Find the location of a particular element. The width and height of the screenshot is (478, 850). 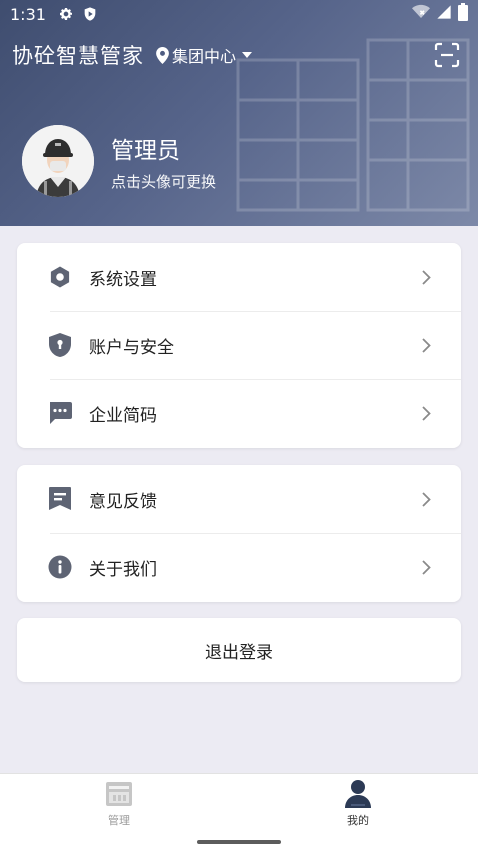

status-bar: 1:31 is located at coordinates (239, 14).